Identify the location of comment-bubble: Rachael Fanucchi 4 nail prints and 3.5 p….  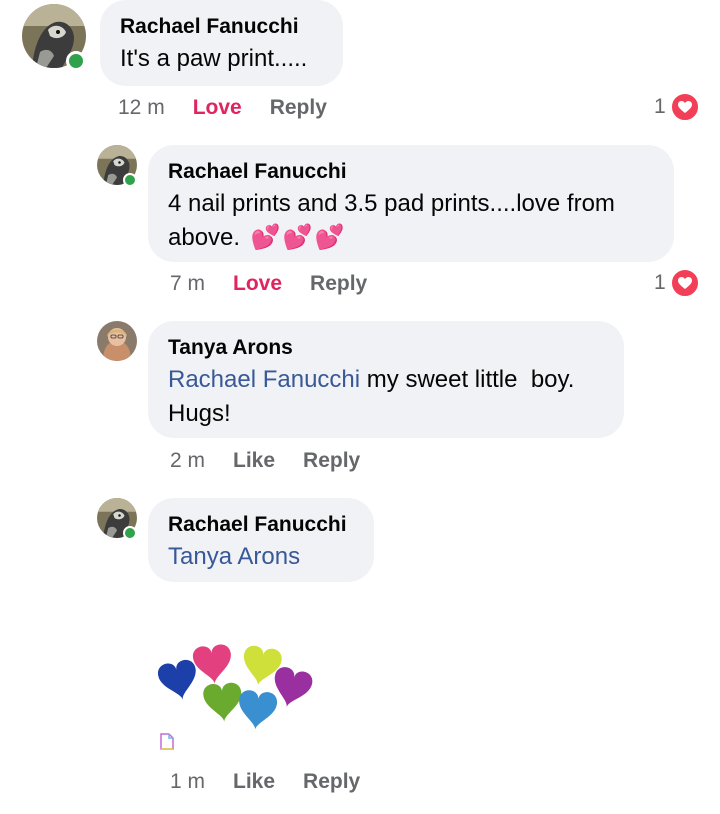
(411, 203).